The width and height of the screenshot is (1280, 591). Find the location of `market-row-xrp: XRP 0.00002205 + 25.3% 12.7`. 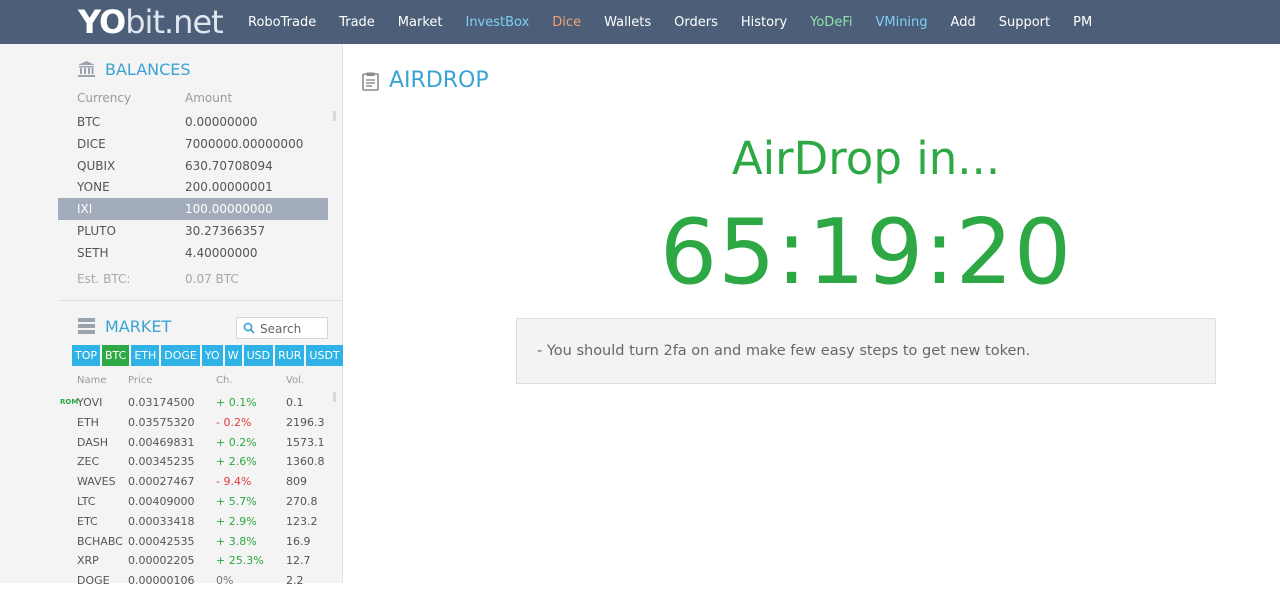

market-row-xrp: XRP 0.00002205 + 25.3% 12.7 is located at coordinates (198, 561).